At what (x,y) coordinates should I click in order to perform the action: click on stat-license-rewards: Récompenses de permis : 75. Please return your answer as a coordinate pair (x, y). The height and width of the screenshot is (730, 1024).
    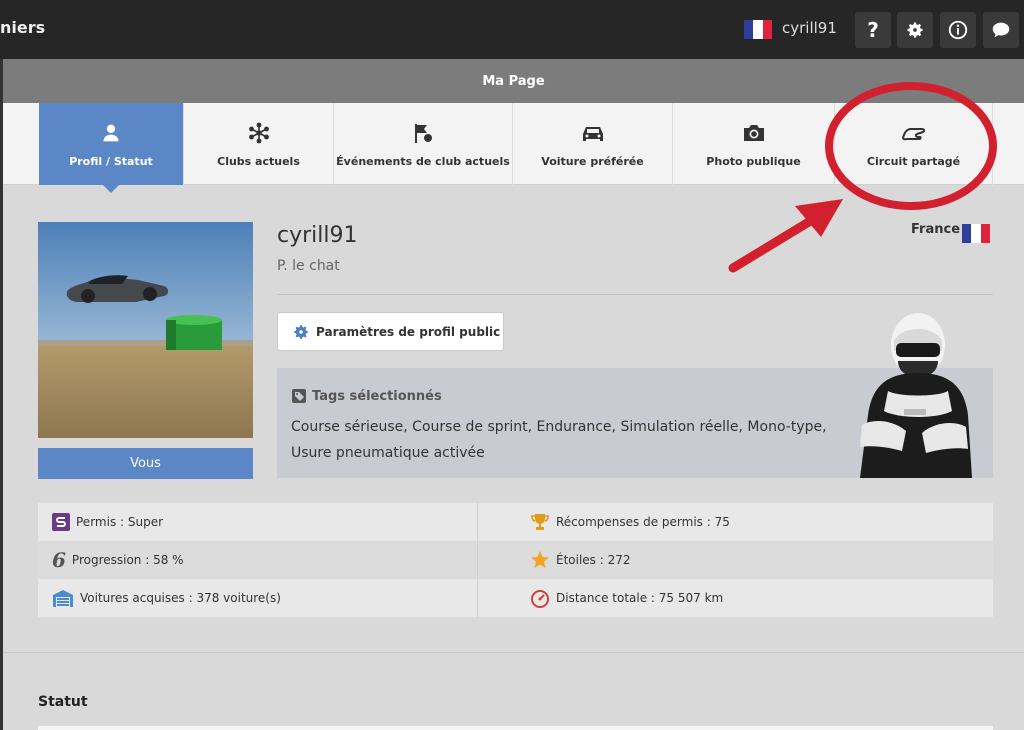
    Looking at the image, I should click on (623, 522).